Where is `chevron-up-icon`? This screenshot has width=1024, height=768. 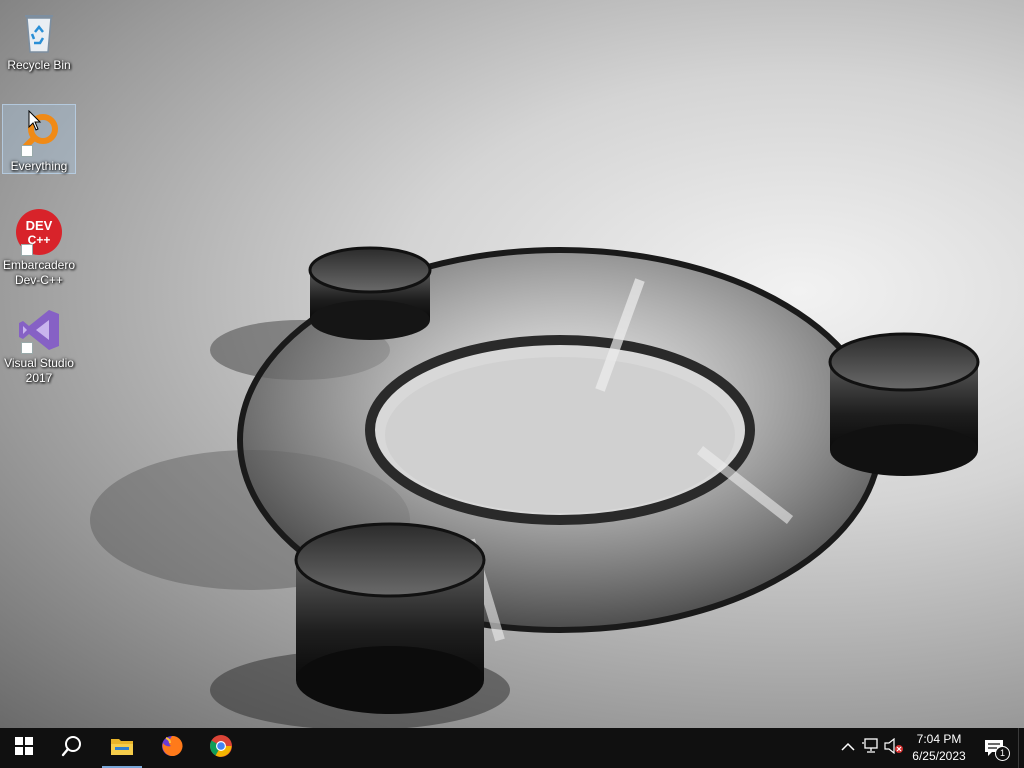
chevron-up-icon is located at coordinates (848, 748).